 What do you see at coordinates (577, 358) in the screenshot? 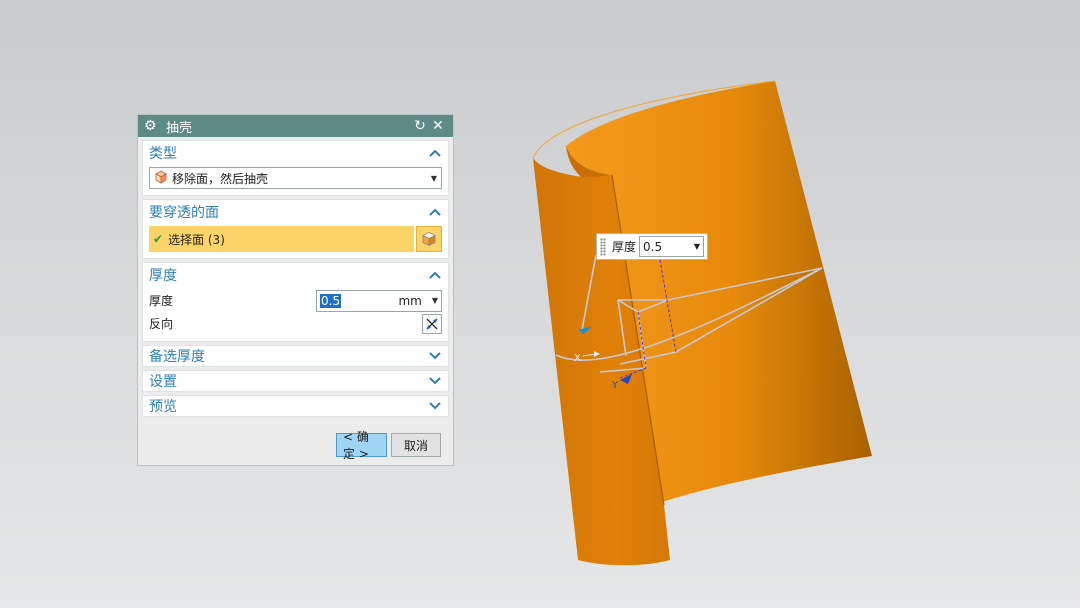
I see `x-axis-label: X` at bounding box center [577, 358].